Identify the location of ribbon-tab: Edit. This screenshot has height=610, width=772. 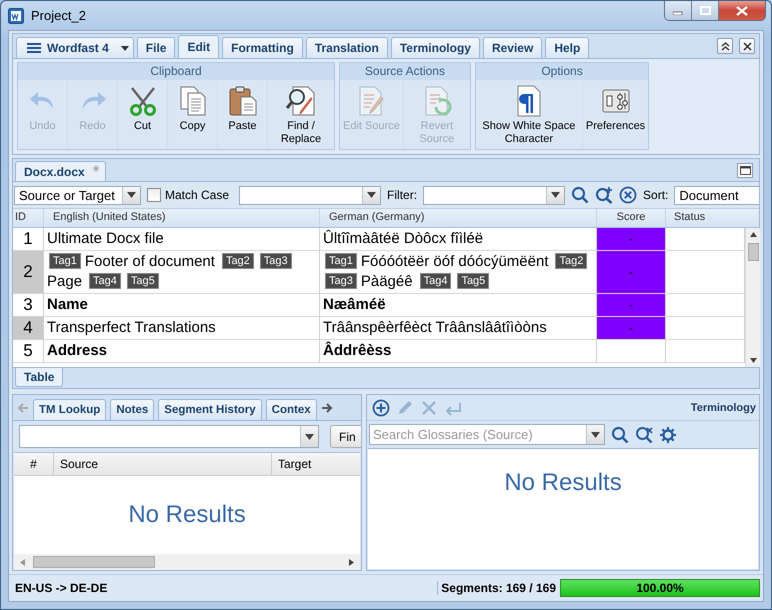
(199, 46).